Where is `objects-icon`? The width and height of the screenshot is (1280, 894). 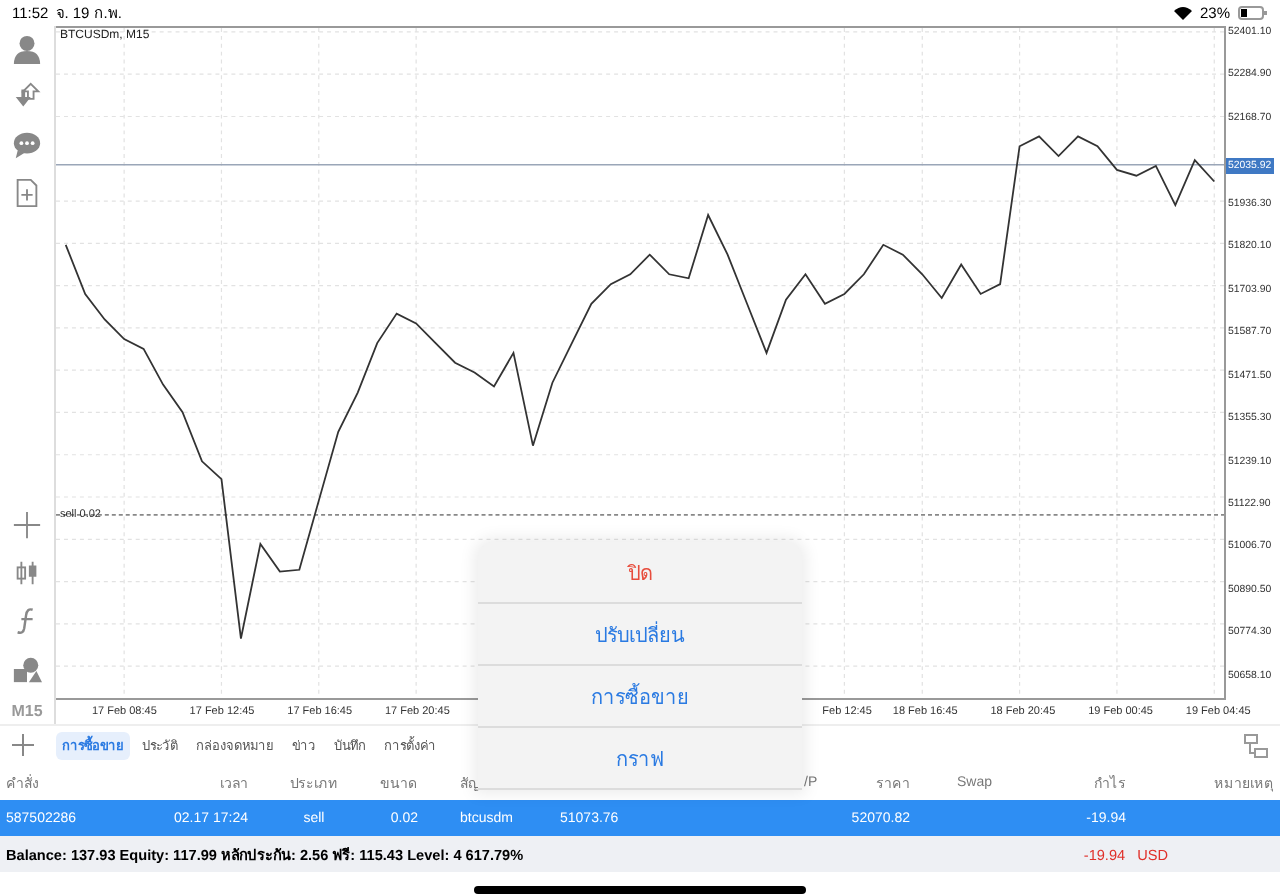 objects-icon is located at coordinates (27, 668).